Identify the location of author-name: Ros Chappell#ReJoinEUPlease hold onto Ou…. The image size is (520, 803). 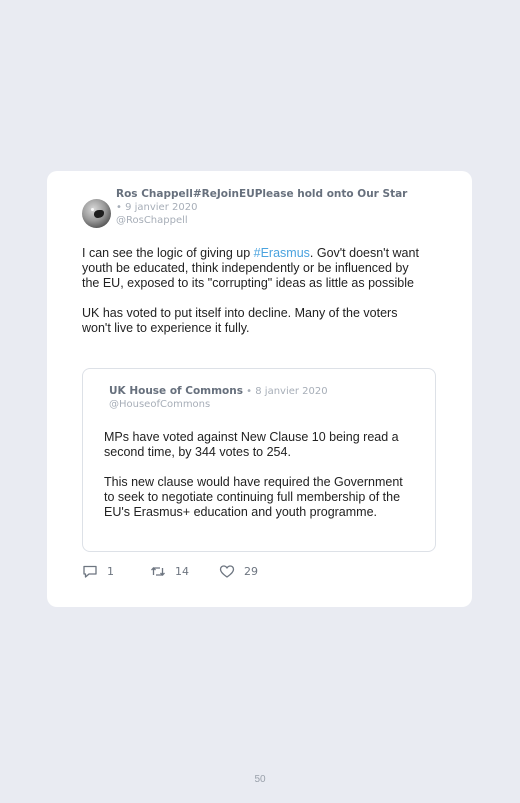
(261, 194).